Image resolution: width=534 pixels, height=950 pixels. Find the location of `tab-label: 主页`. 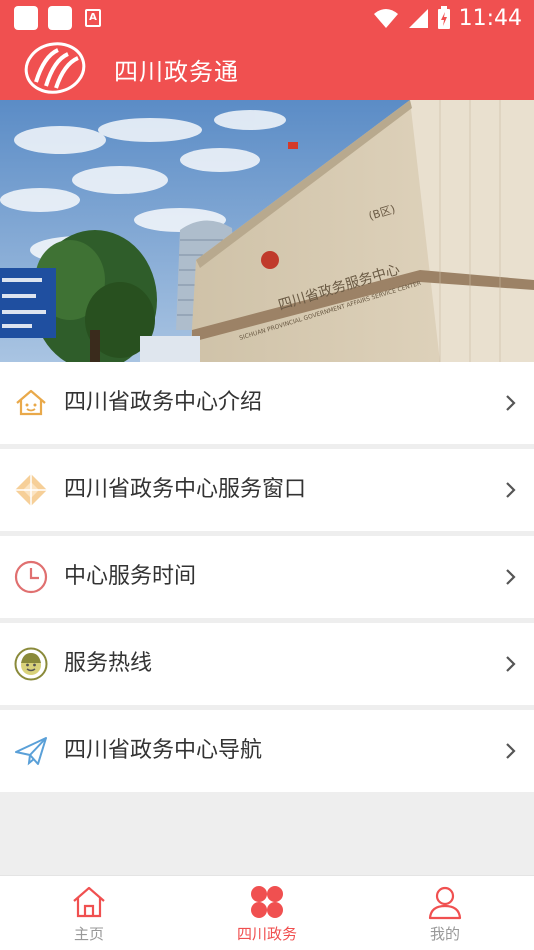

tab-label: 主页 is located at coordinates (88, 934).